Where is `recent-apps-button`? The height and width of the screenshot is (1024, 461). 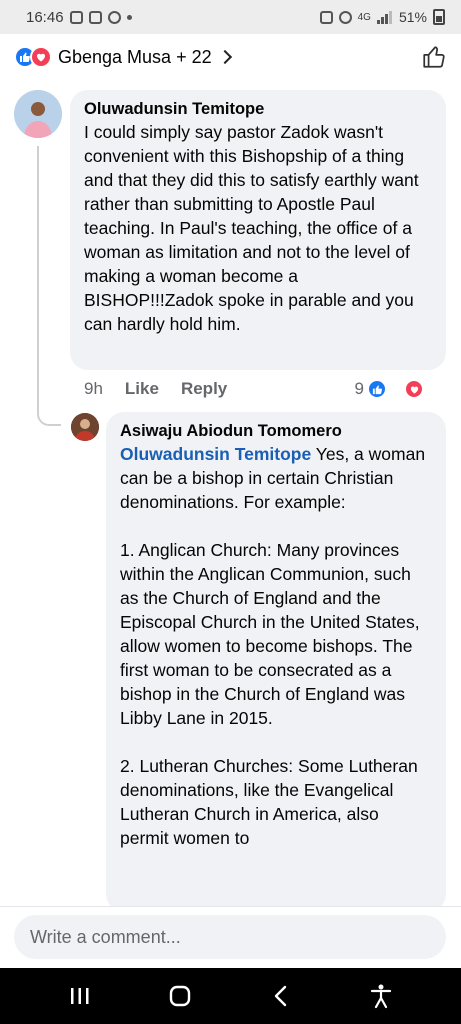 recent-apps-button is located at coordinates (80, 996).